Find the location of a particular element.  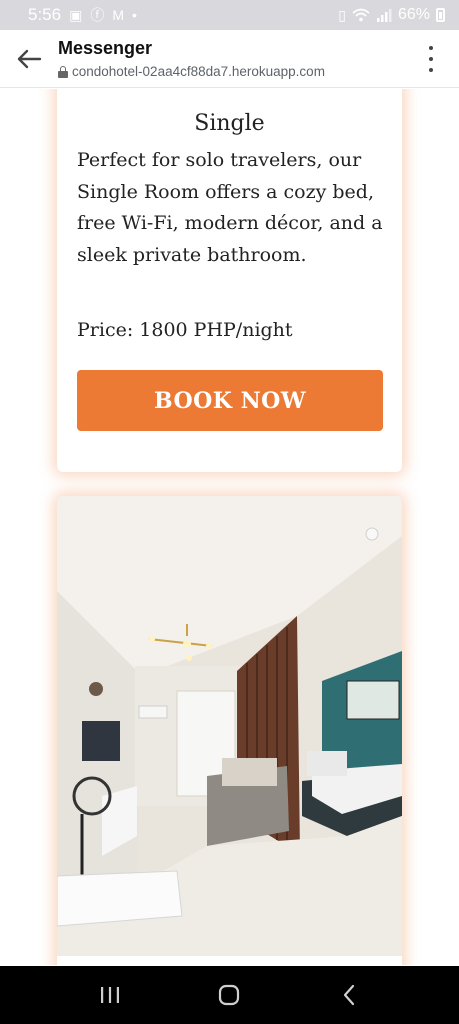

gallery-icon: ▣ is located at coordinates (76, 15).